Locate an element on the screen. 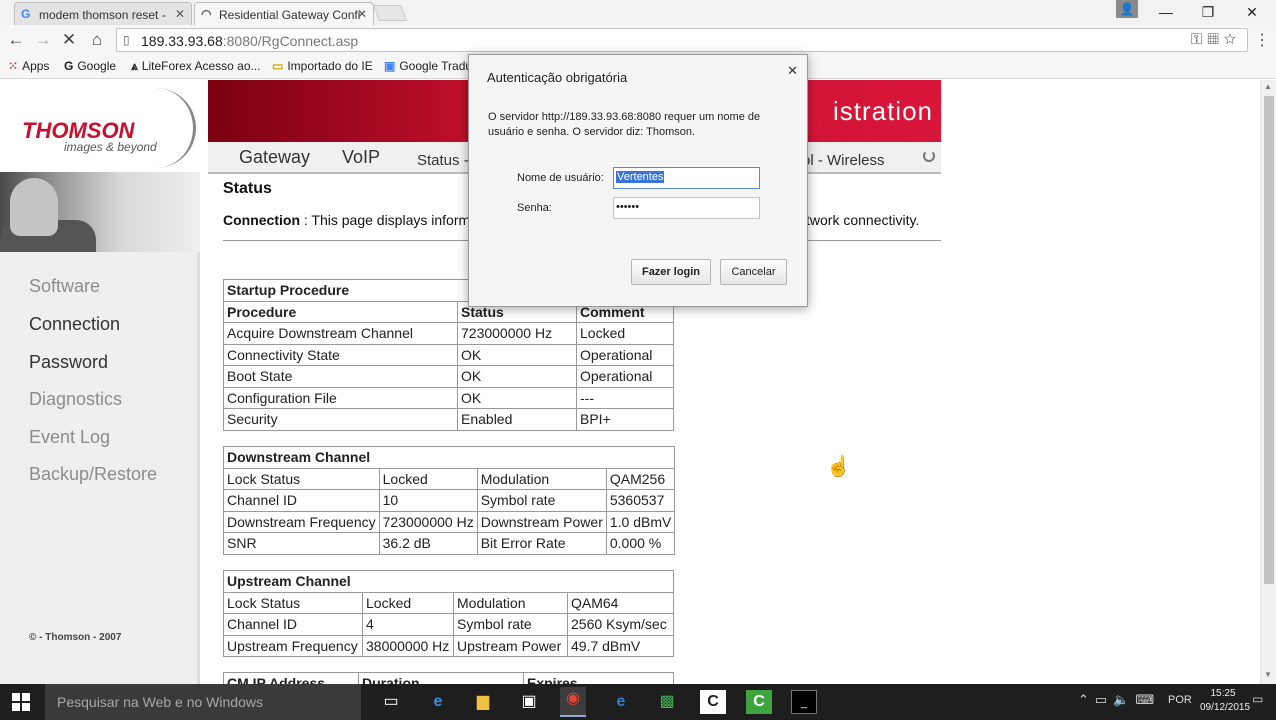 The image size is (1276, 720). clock-time: 15:25 is located at coordinates (1223, 693).